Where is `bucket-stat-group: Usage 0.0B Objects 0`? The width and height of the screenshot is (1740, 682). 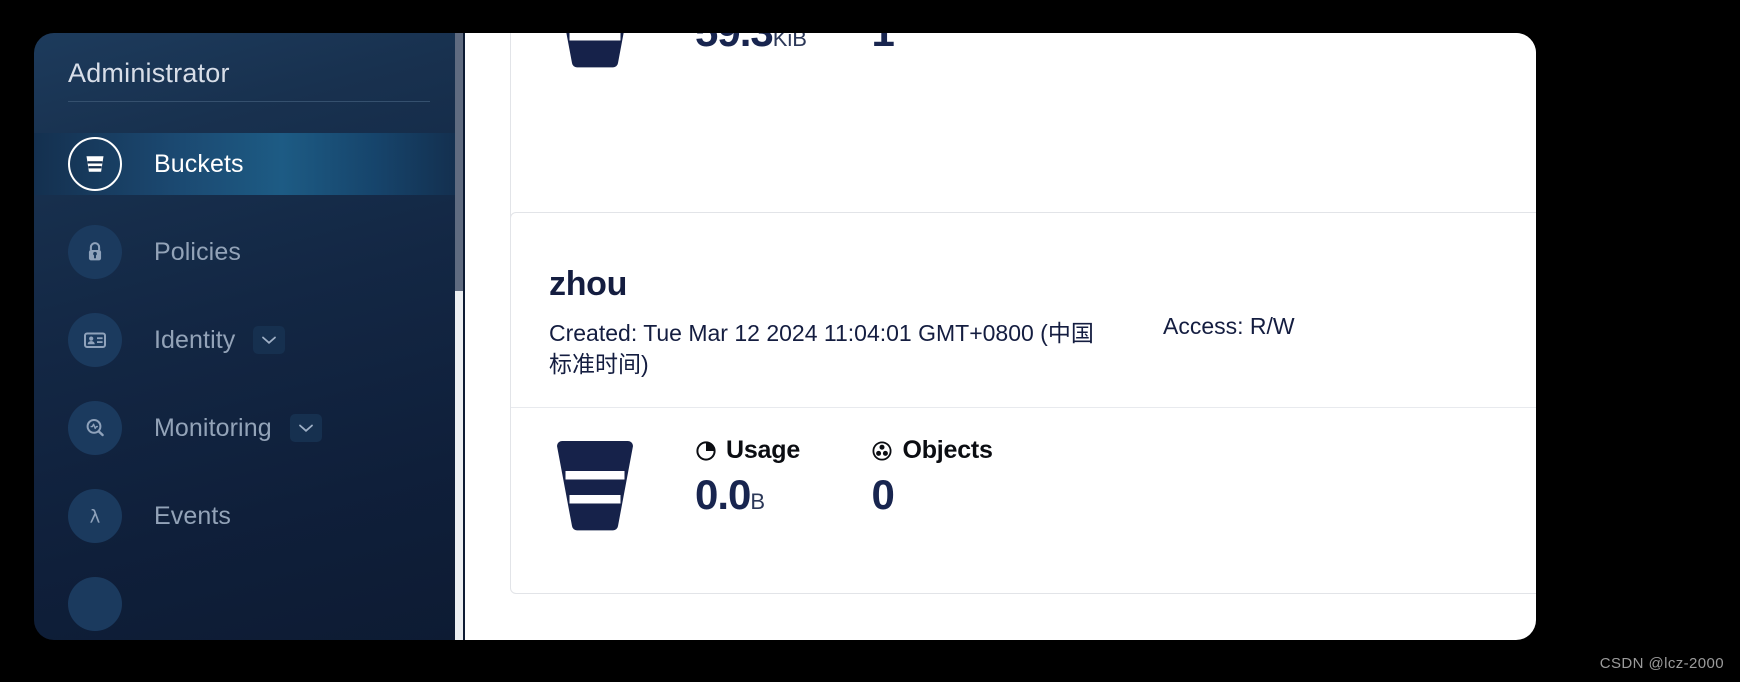
bucket-stat-group: Usage 0.0B Objects 0 is located at coordinates (869, 477).